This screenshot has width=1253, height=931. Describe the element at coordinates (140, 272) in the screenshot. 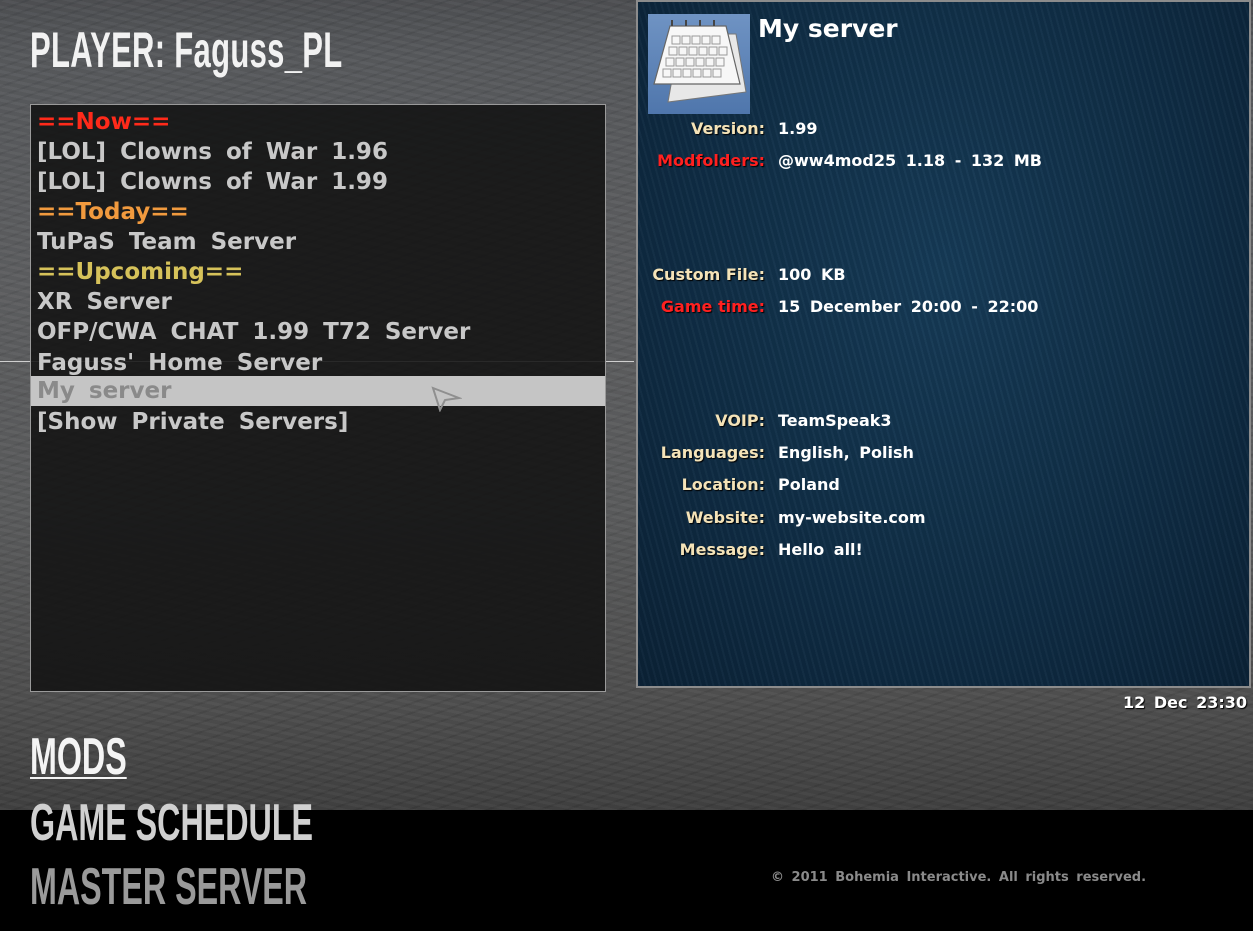

I see `list-header-upcoming: ==Upcoming==` at that location.